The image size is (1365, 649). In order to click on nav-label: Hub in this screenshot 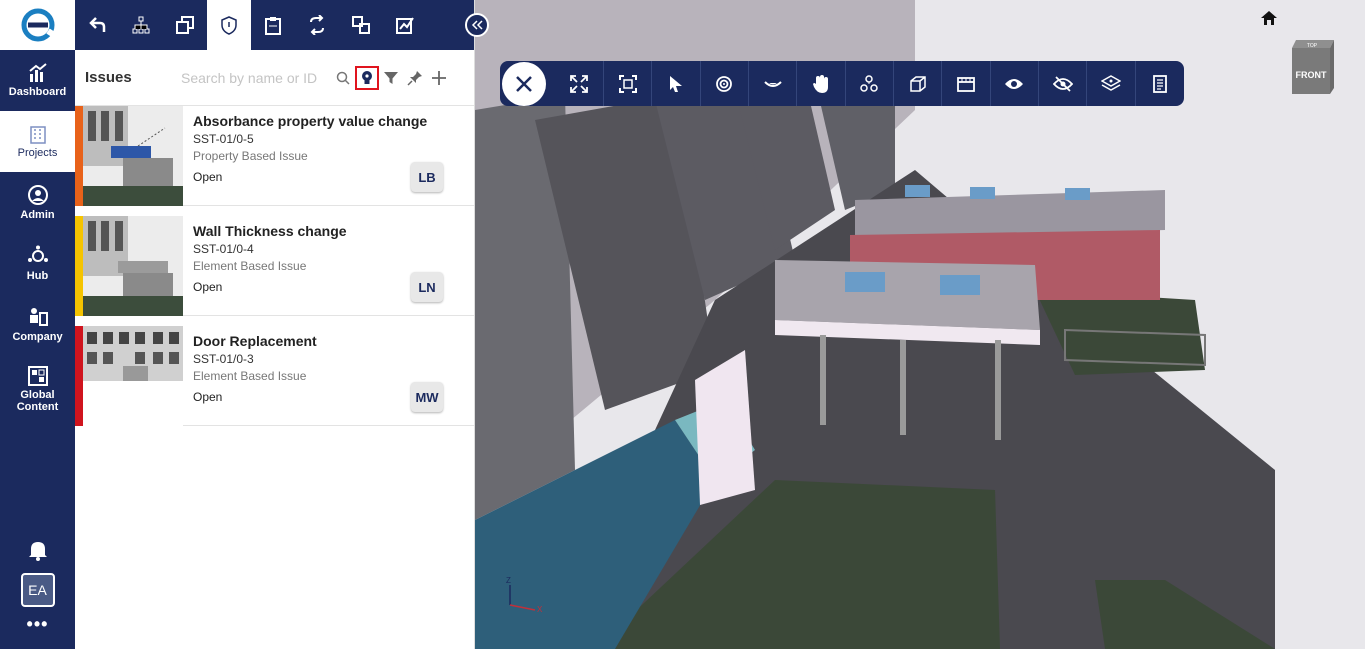, I will do `click(37, 276)`.